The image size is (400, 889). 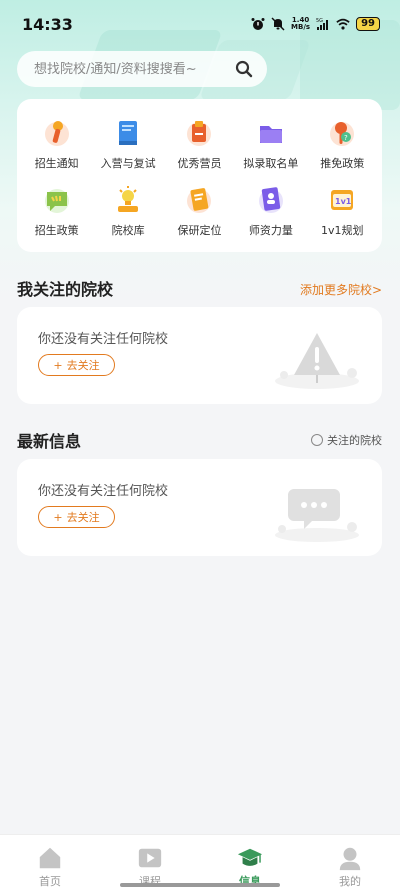 What do you see at coordinates (56, 200) in the screenshot?
I see `chat-bubble-icon` at bounding box center [56, 200].